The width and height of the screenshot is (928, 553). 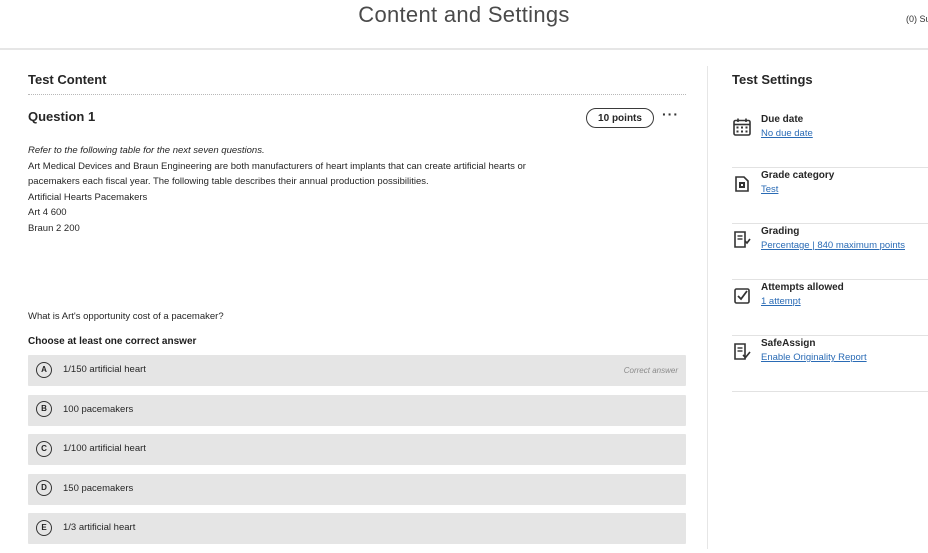 I want to click on table-row-art: Art 4 600, so click(x=47, y=212).